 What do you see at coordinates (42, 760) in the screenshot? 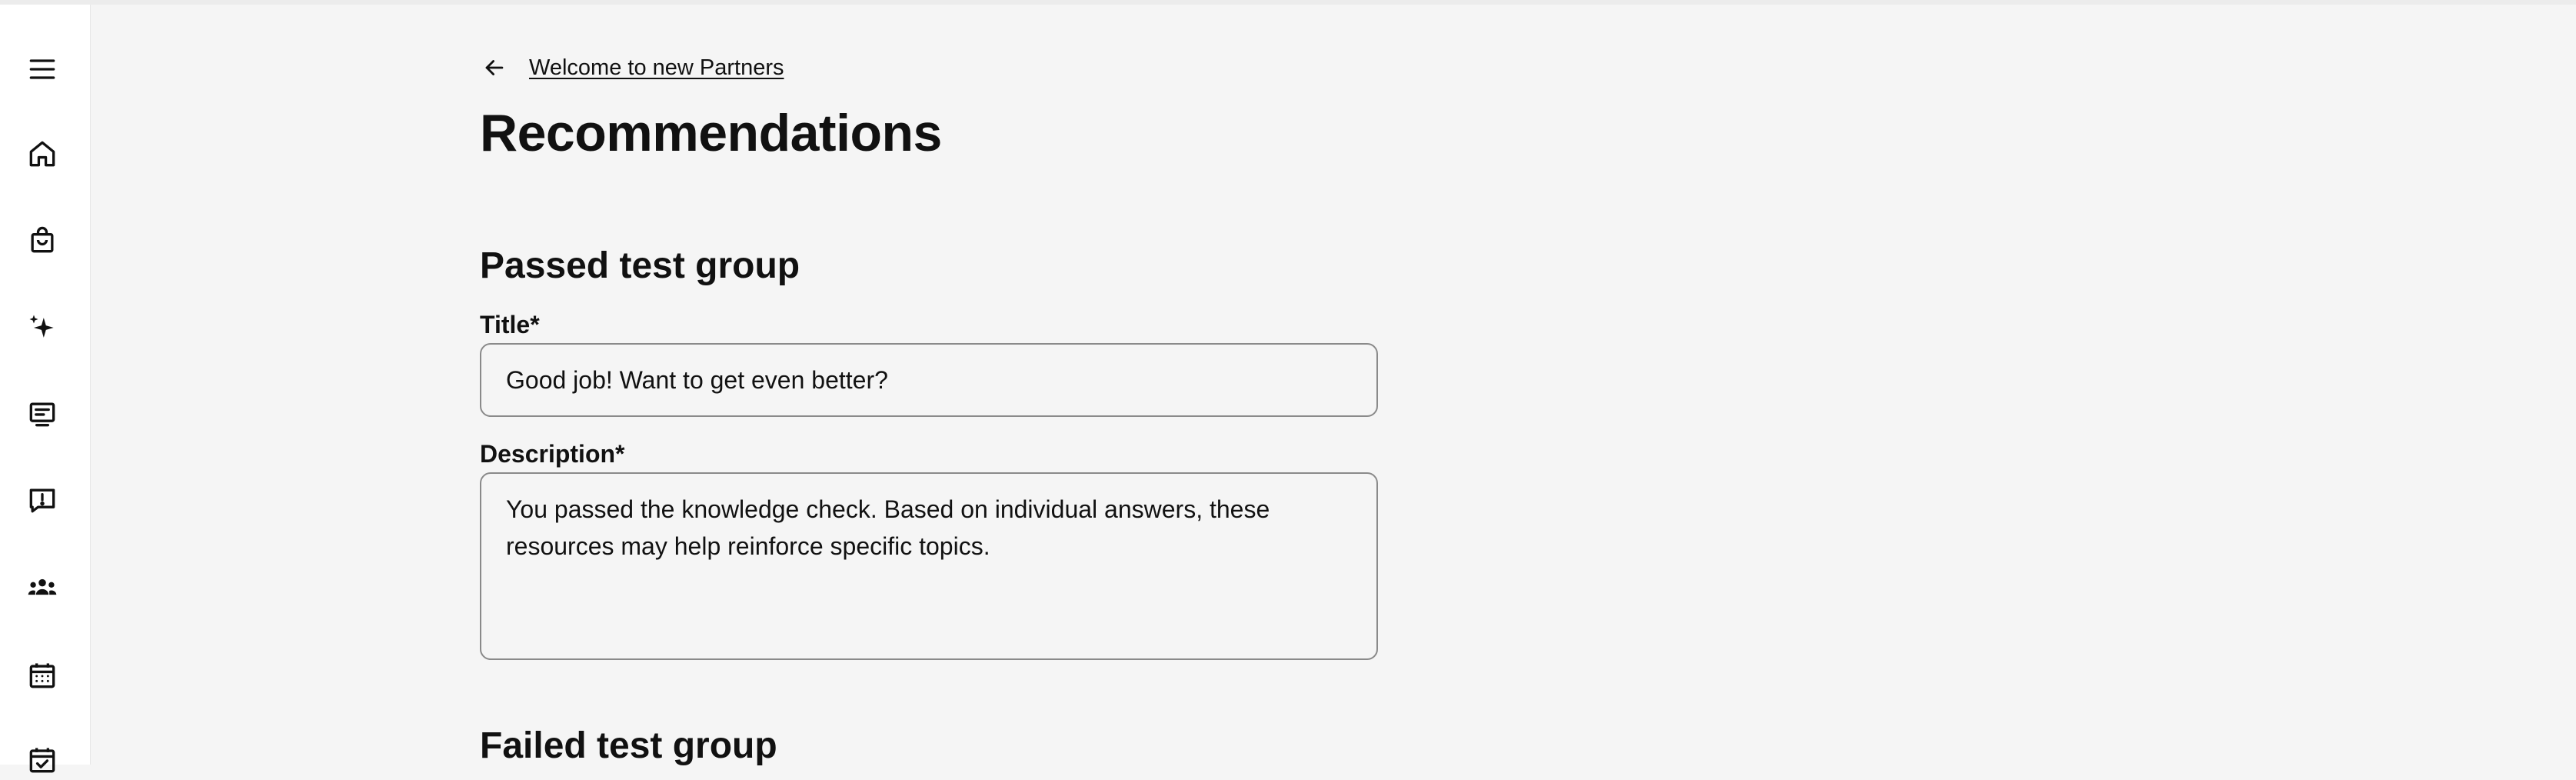
I see `calendar-check-icon` at bounding box center [42, 760].